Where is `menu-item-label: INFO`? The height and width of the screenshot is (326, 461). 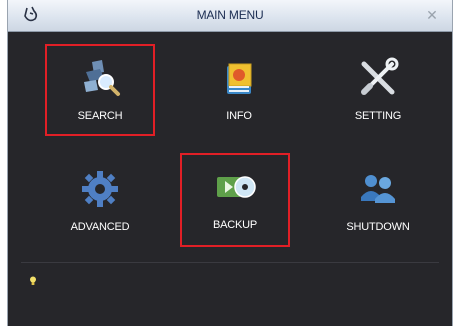 menu-item-label: INFO is located at coordinates (239, 116).